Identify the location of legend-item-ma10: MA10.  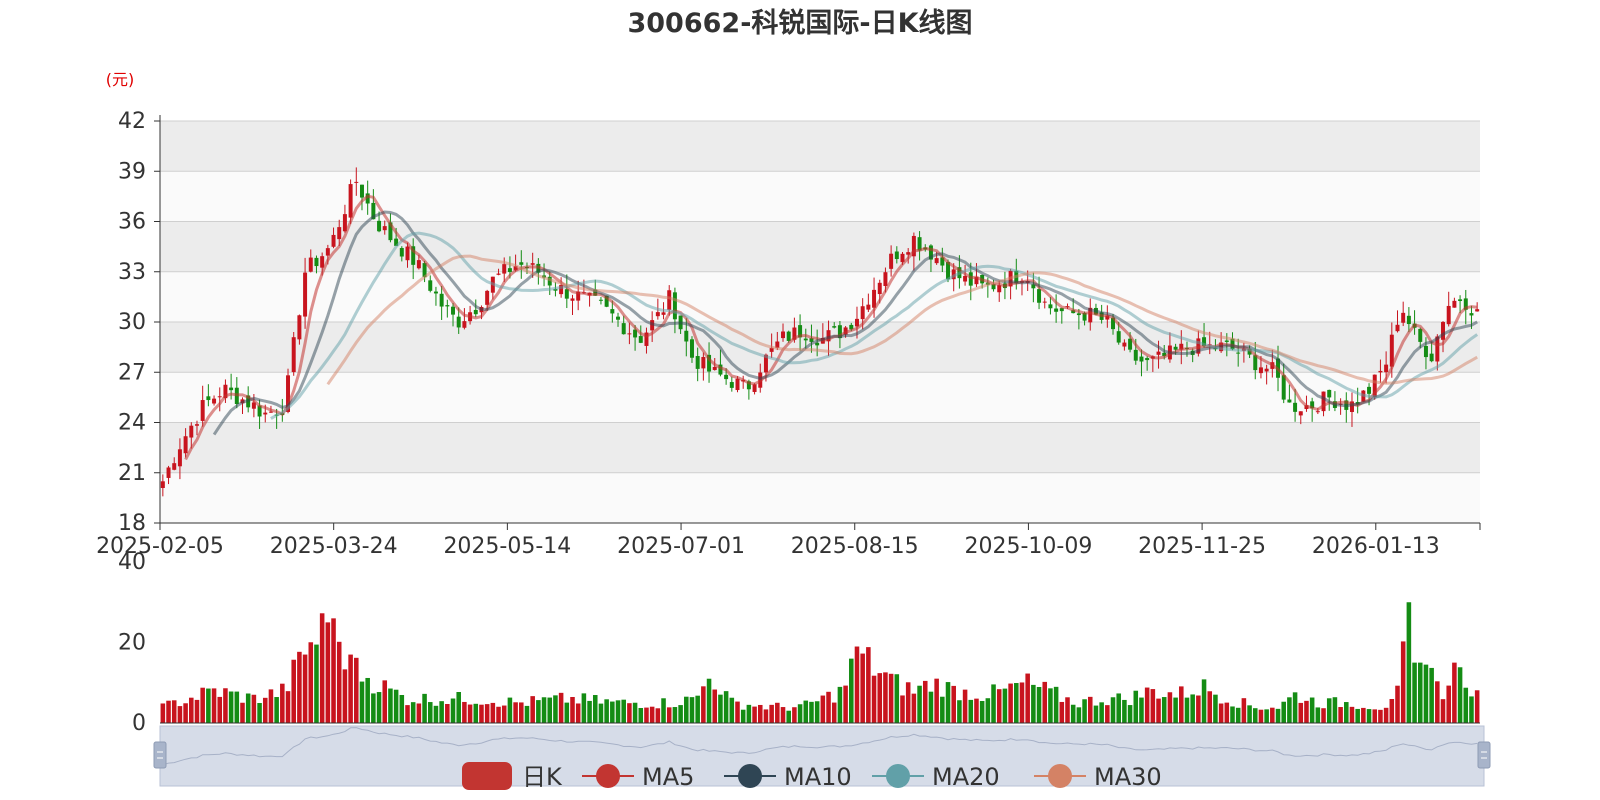
(788, 777).